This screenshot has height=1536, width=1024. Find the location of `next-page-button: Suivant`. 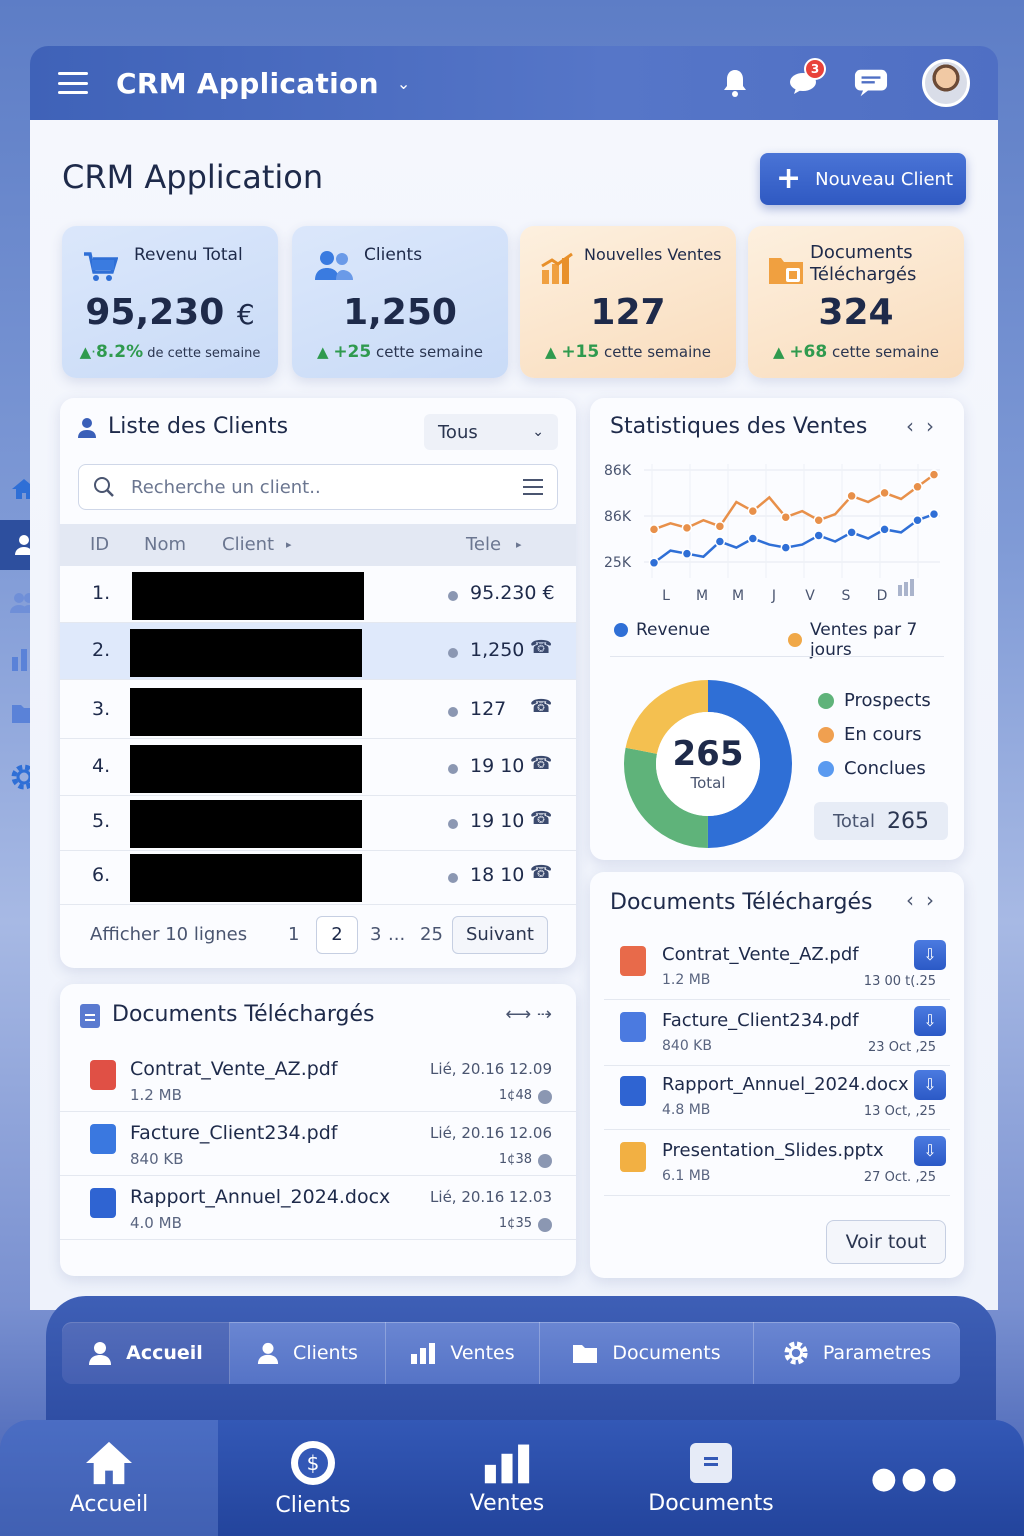

next-page-button: Suivant is located at coordinates (500, 935).